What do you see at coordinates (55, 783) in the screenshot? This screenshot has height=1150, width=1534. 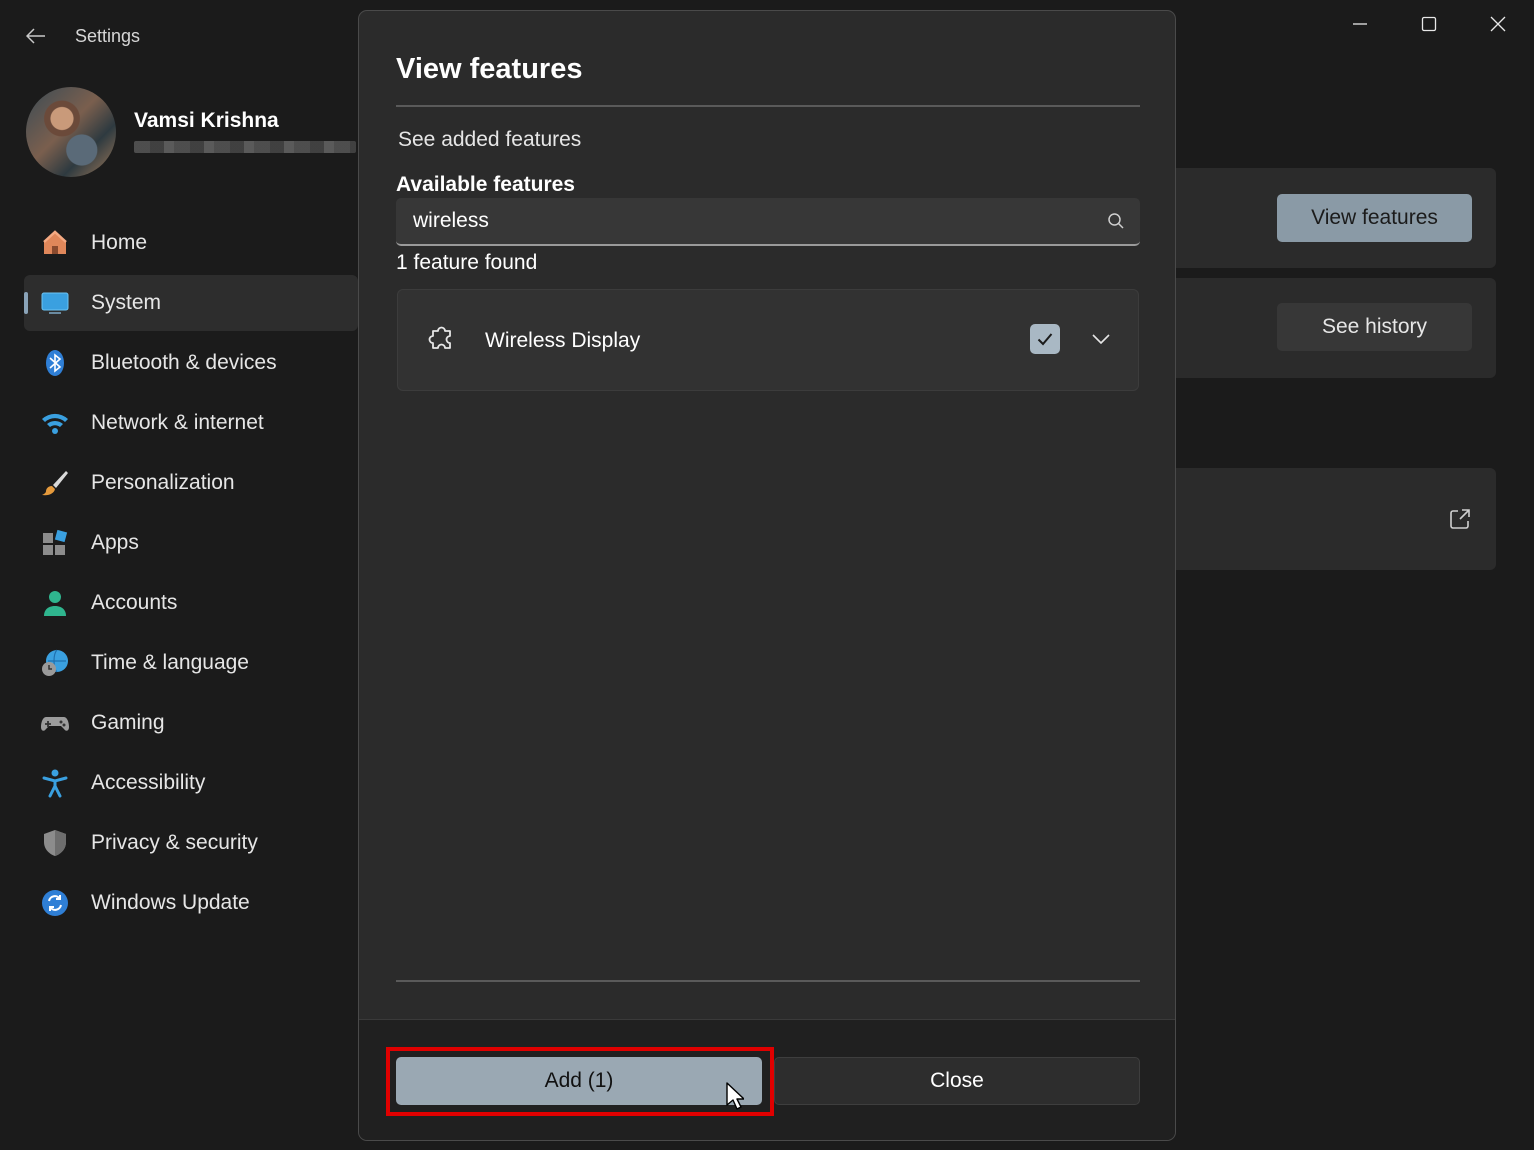 I see `accessibility-icon` at bounding box center [55, 783].